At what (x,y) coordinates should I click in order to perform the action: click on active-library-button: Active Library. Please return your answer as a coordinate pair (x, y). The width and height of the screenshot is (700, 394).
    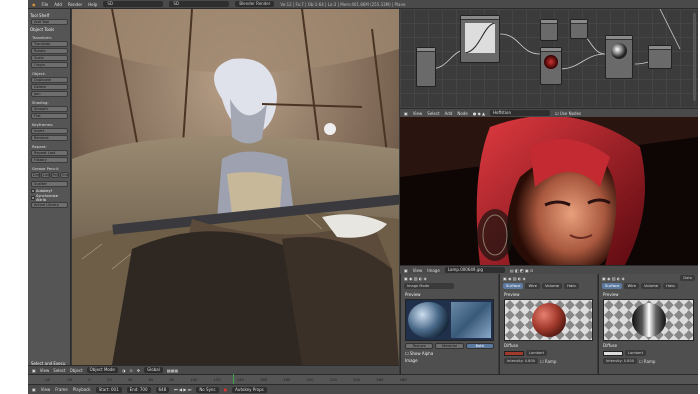
    Looking at the image, I should click on (49, 205).